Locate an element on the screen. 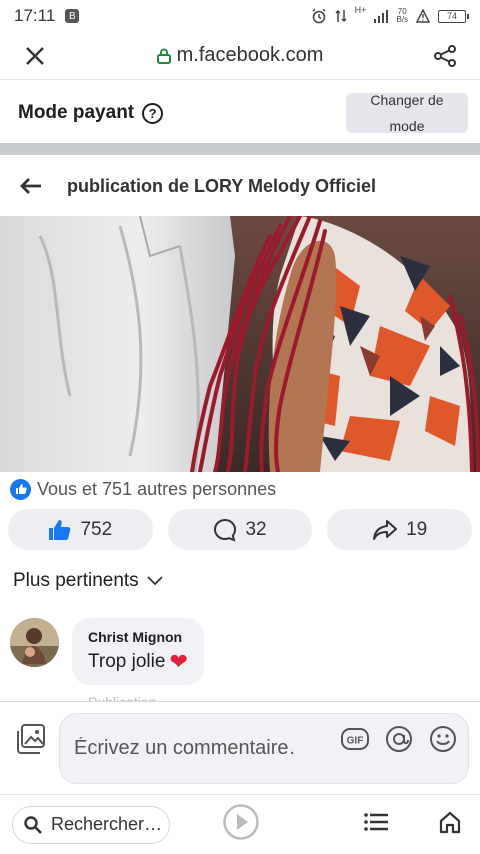  back-arrow-icon is located at coordinates (30, 186).